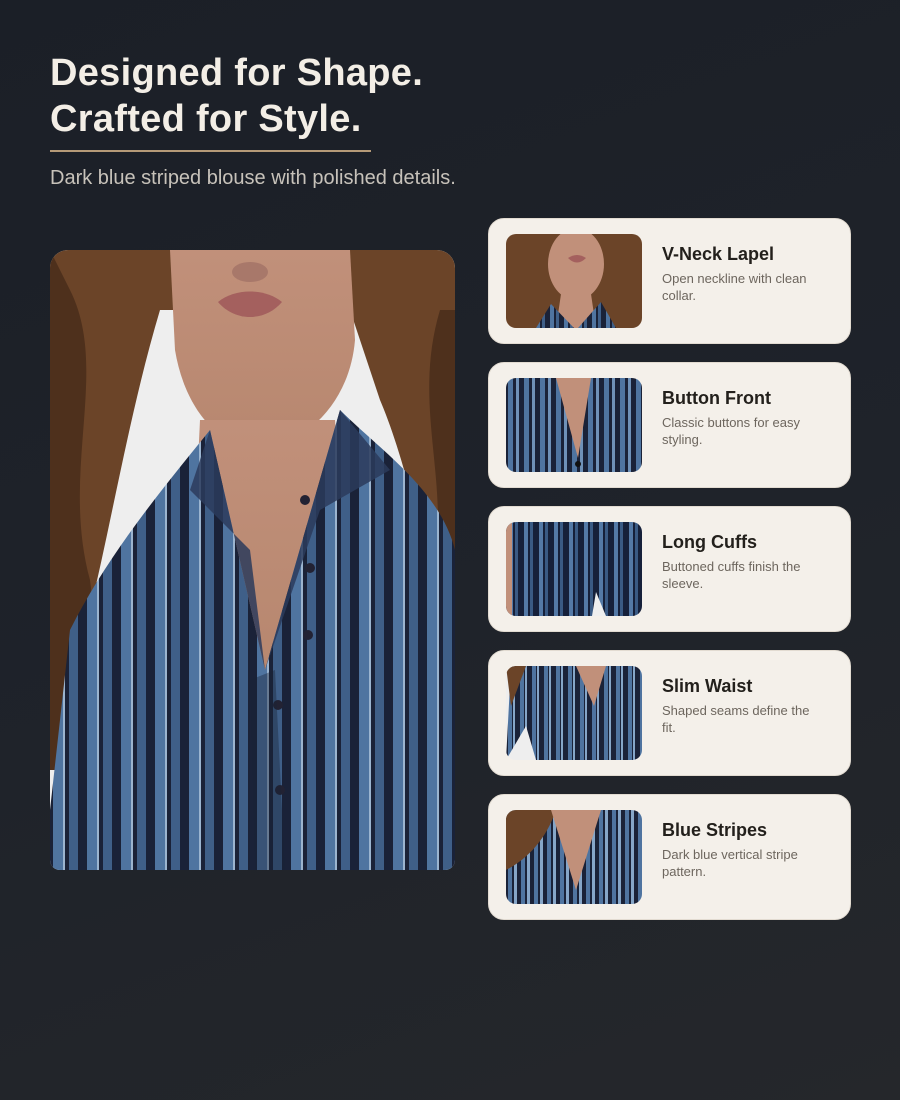  I want to click on feature-description: Classic buttons for easy styling., so click(731, 431).